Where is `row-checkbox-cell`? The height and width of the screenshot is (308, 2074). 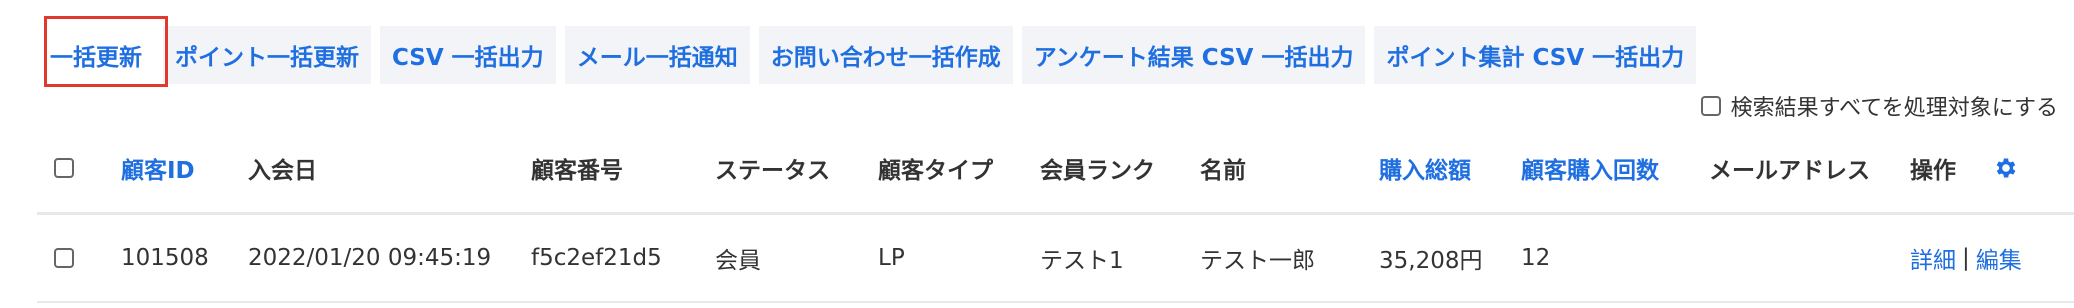
row-checkbox-cell is located at coordinates (64, 258).